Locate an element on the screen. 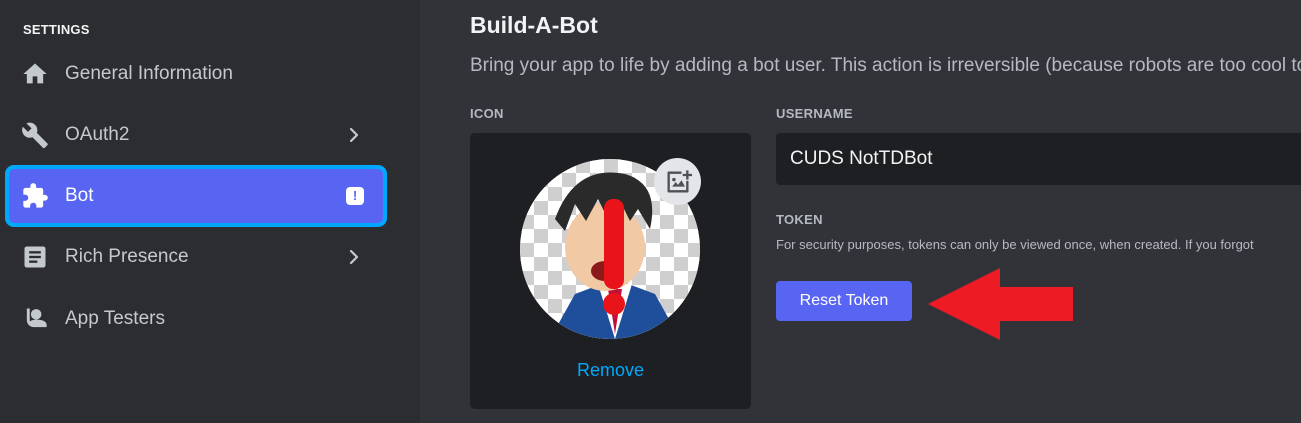 This screenshot has height=423, width=1301. annotation-arrow-icon is located at coordinates (1000, 304).